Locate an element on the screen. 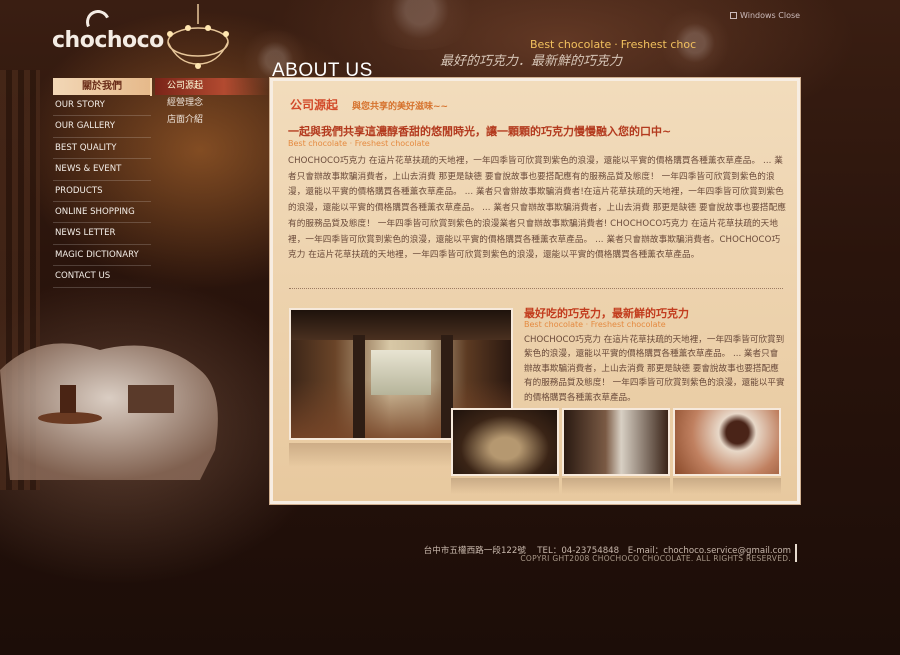  close-box-icon is located at coordinates (733, 15).